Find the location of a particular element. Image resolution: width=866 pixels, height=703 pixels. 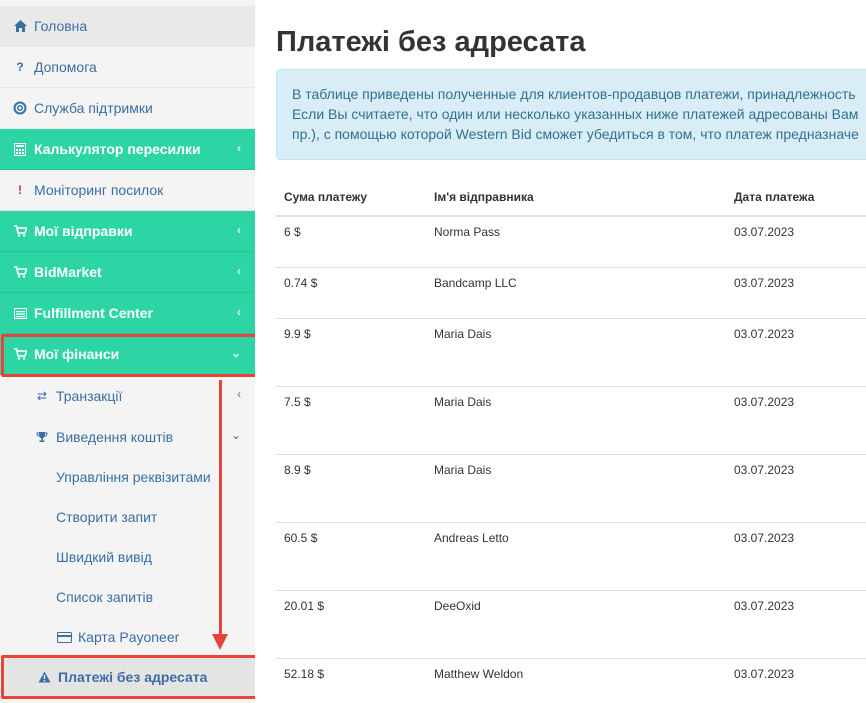

sidebar-item-label: Швидкий вивід is located at coordinates (104, 557).